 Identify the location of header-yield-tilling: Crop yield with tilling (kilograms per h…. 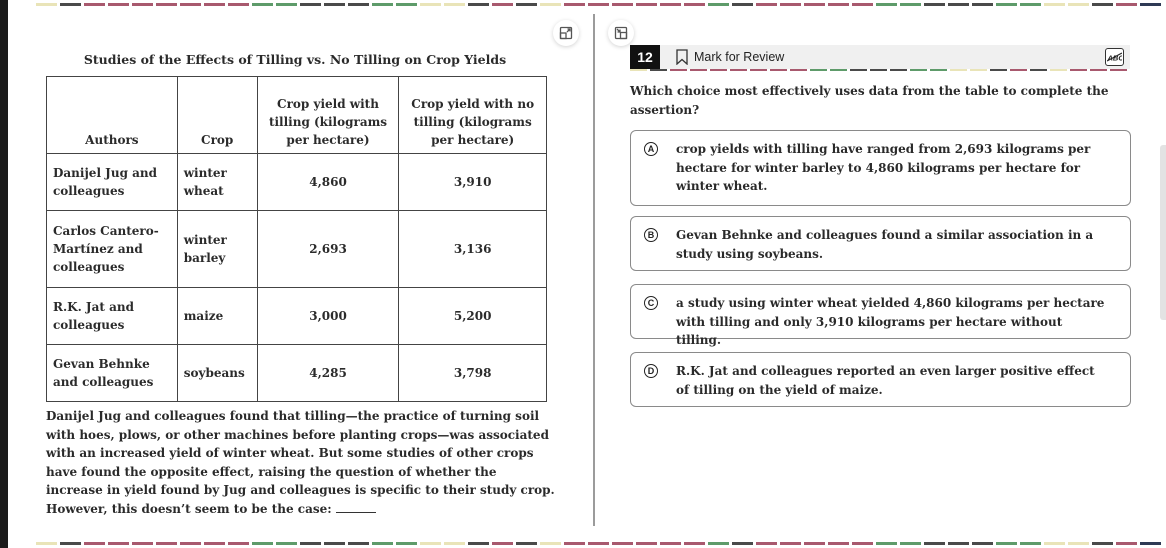
(328, 115).